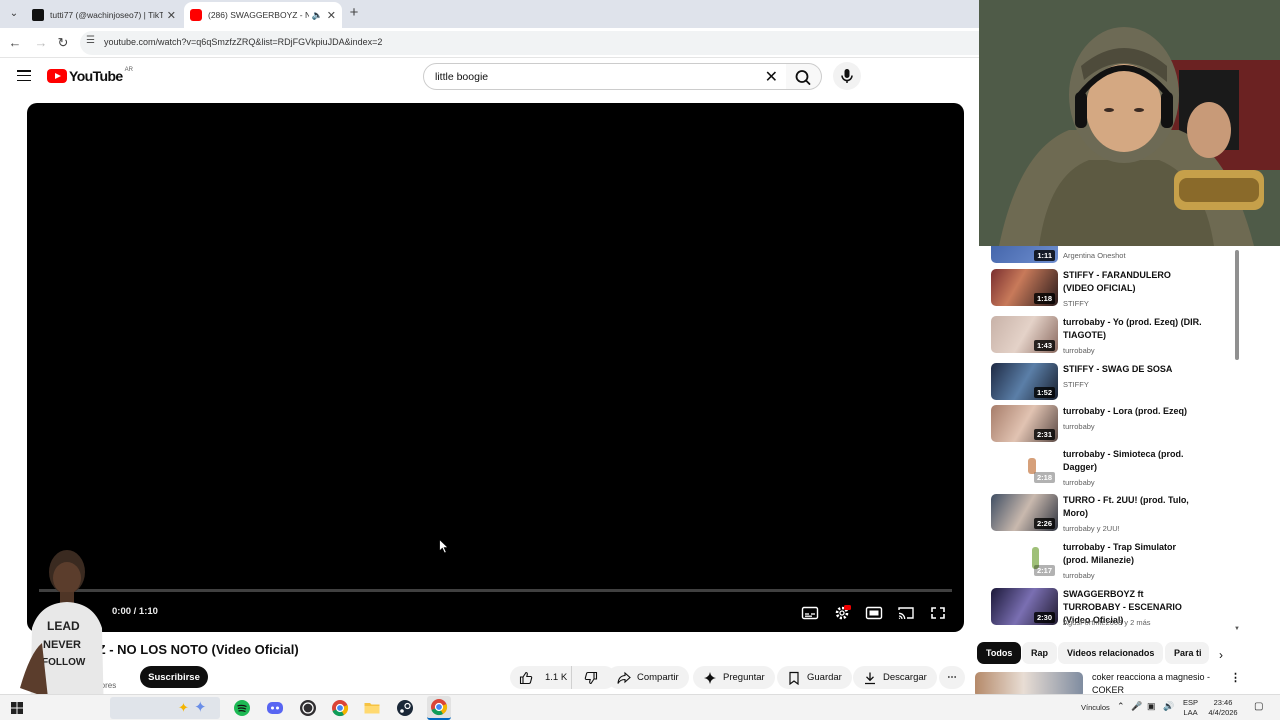  I want to click on menu-icon, so click(24, 76).